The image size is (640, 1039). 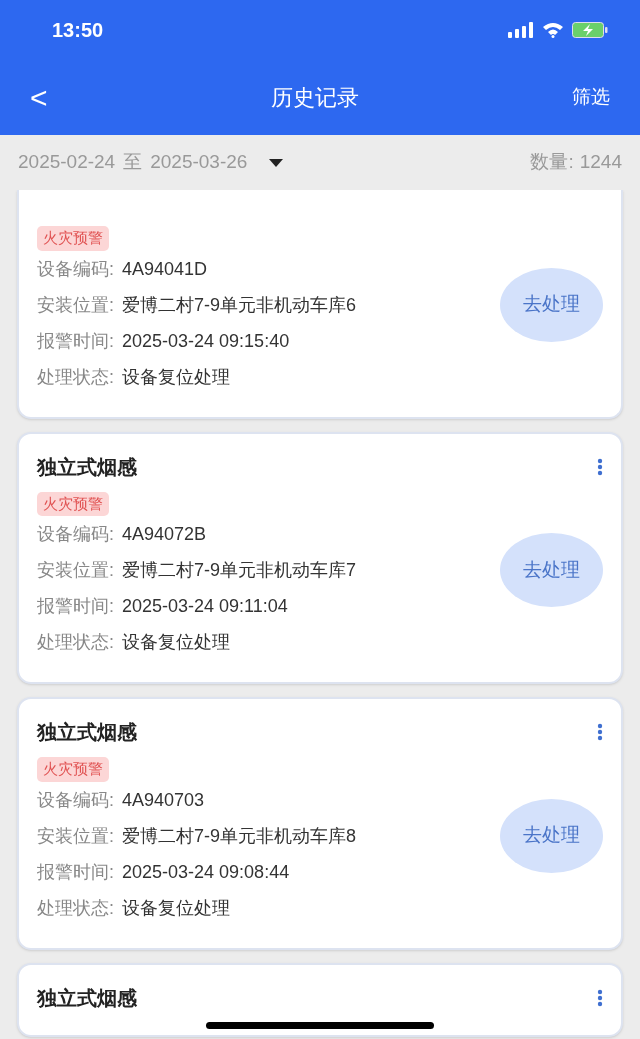 I want to click on field-value: 4A94072B, so click(x=164, y=534).